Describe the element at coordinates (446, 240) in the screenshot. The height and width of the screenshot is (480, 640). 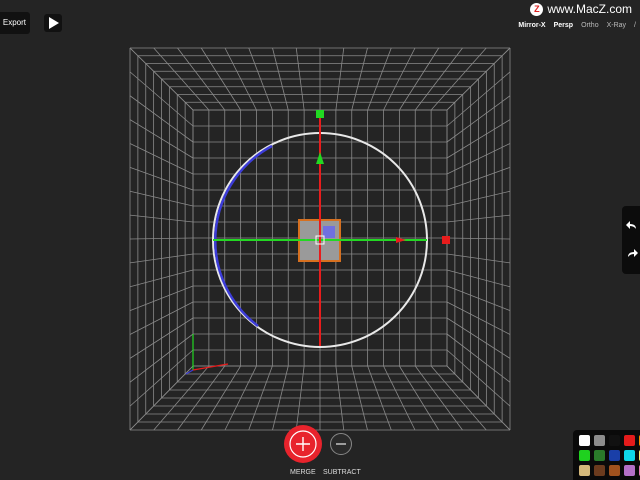
I see `x-scale-handle` at that location.